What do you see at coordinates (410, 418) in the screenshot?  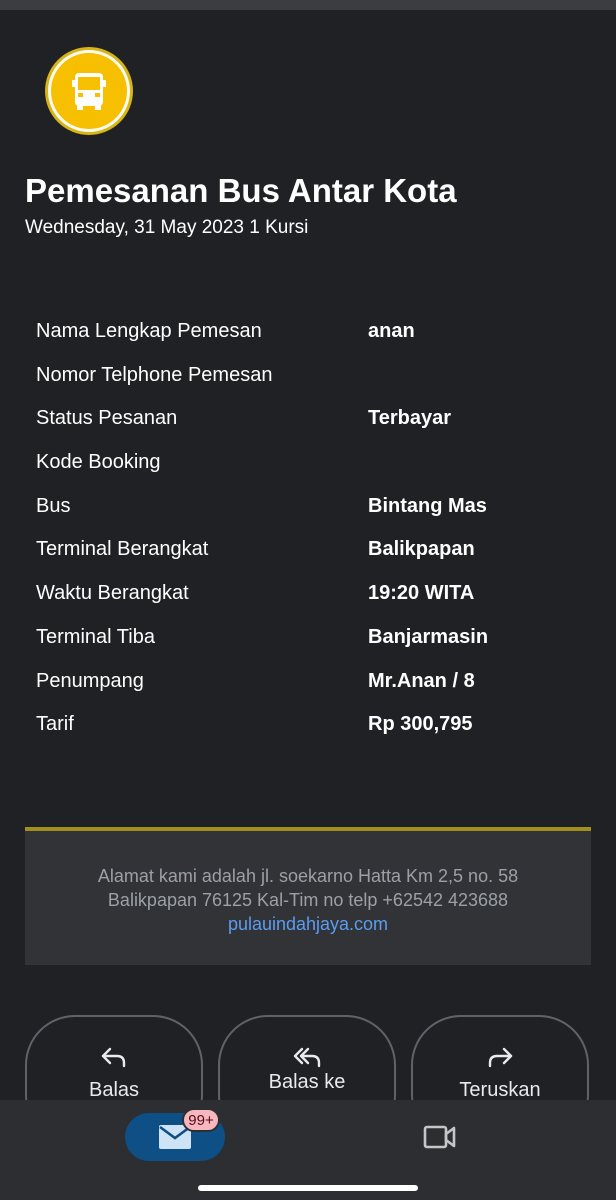 I see `detail-value: Terbayar` at bounding box center [410, 418].